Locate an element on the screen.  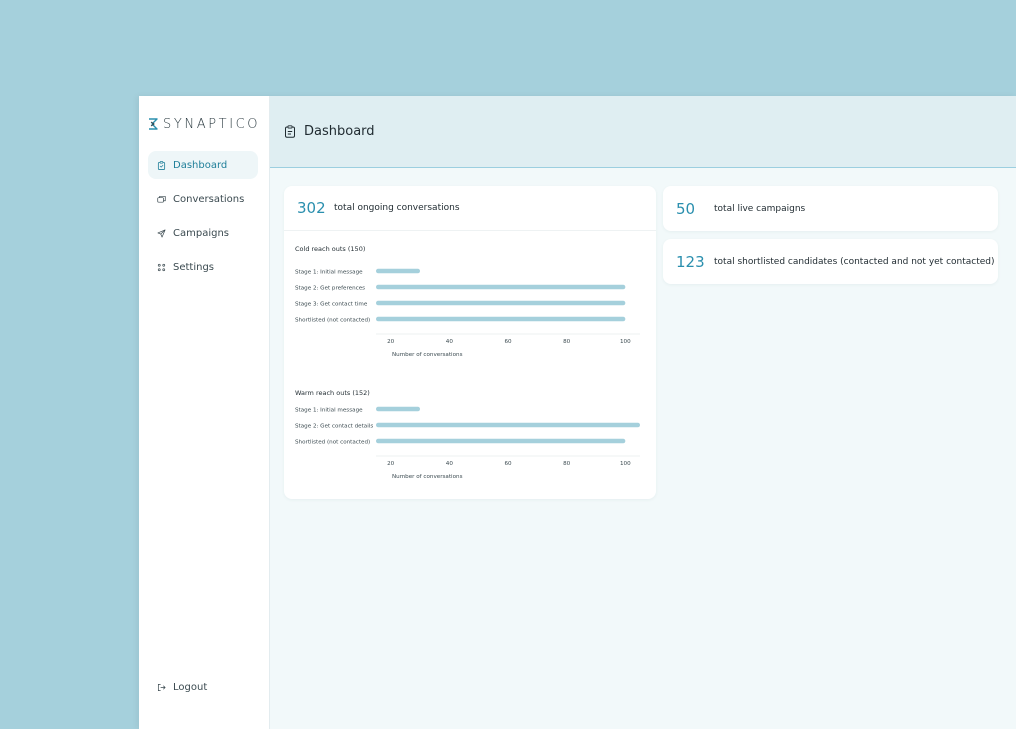
live-stat: 50 total live campaigns is located at coordinates (830, 208).